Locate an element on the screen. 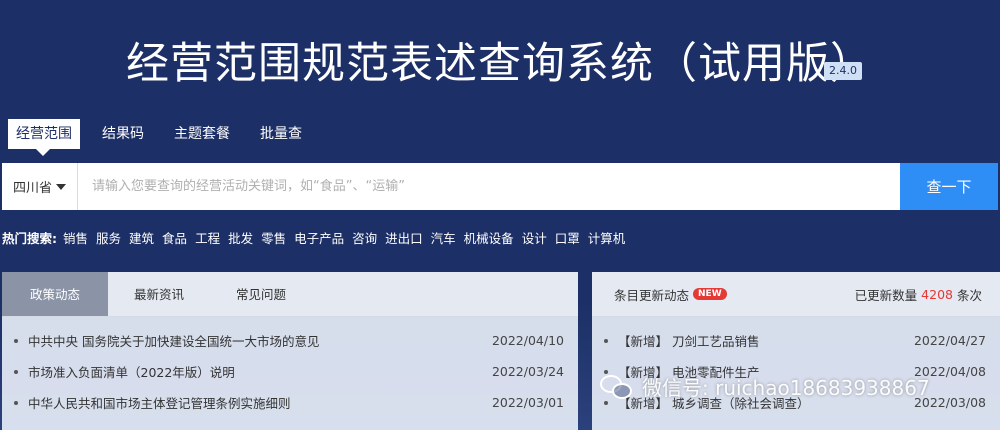 The image size is (1000, 430). caret-down-icon is located at coordinates (61, 186).